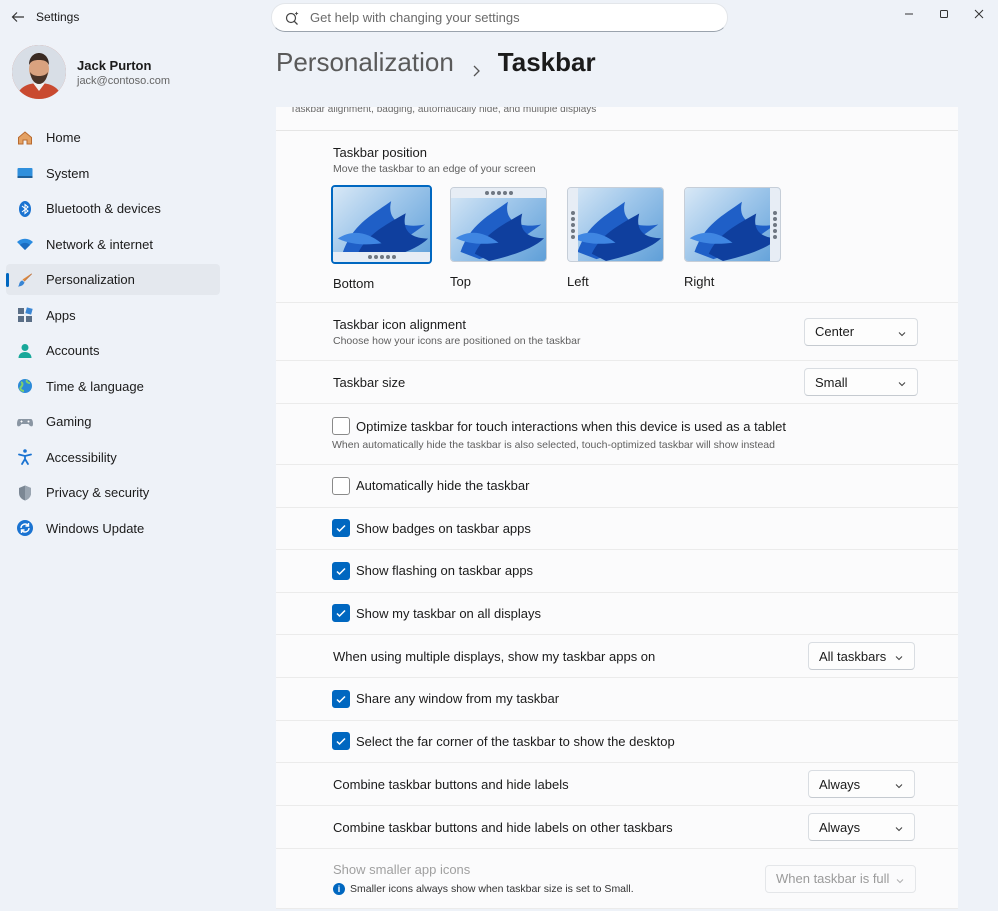 This screenshot has height=911, width=998. I want to click on chevron-right-icon, so click(476, 65).